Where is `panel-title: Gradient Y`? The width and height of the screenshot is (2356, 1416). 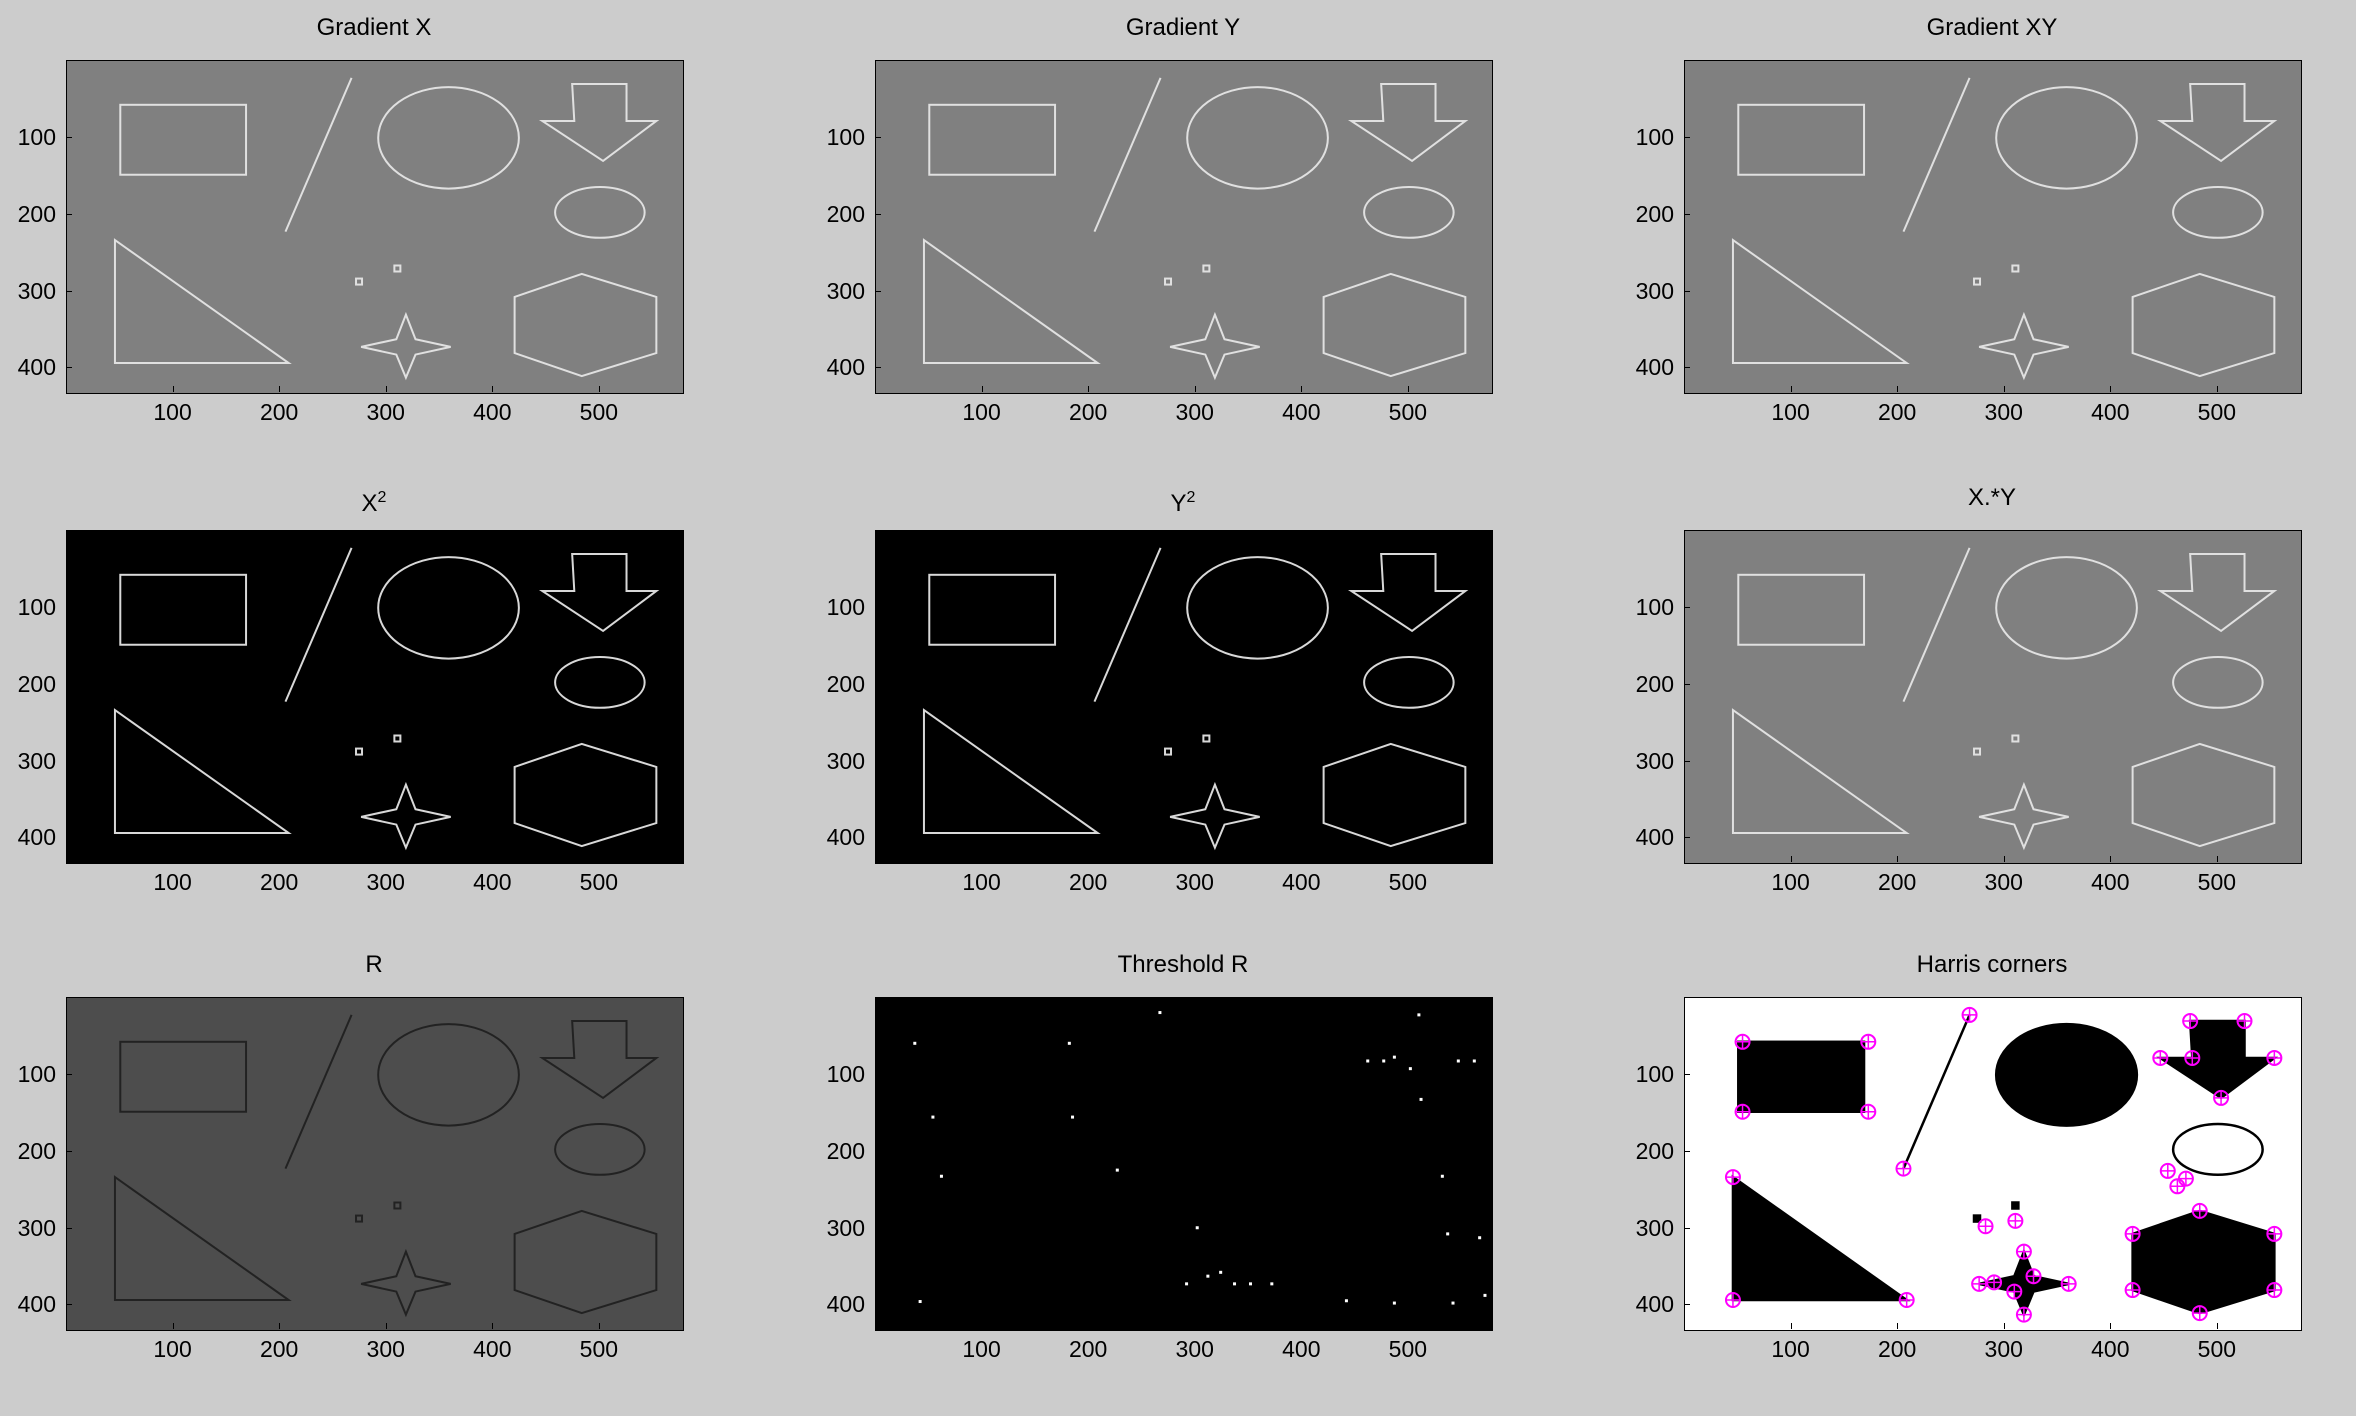
panel-title: Gradient Y is located at coordinates (1183, 28).